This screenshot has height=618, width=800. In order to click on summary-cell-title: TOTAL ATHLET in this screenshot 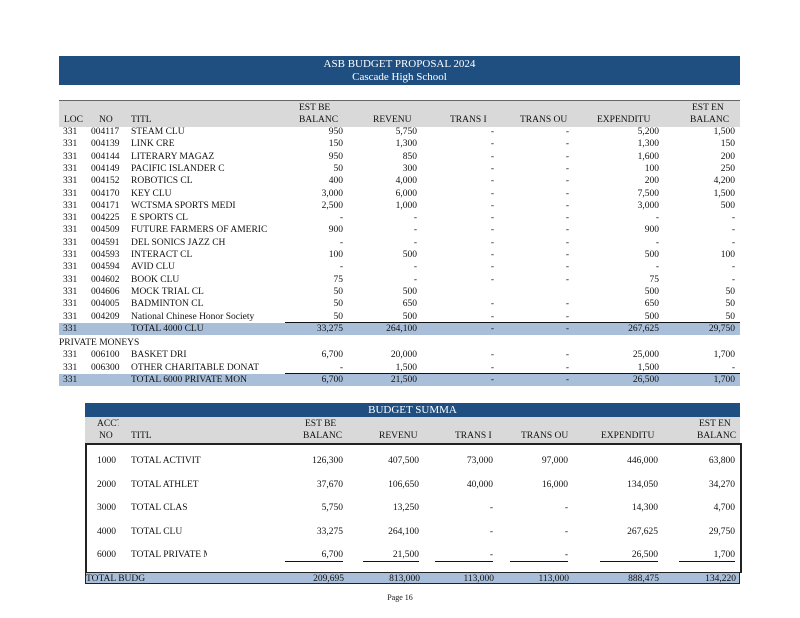, I will do `click(165, 484)`.